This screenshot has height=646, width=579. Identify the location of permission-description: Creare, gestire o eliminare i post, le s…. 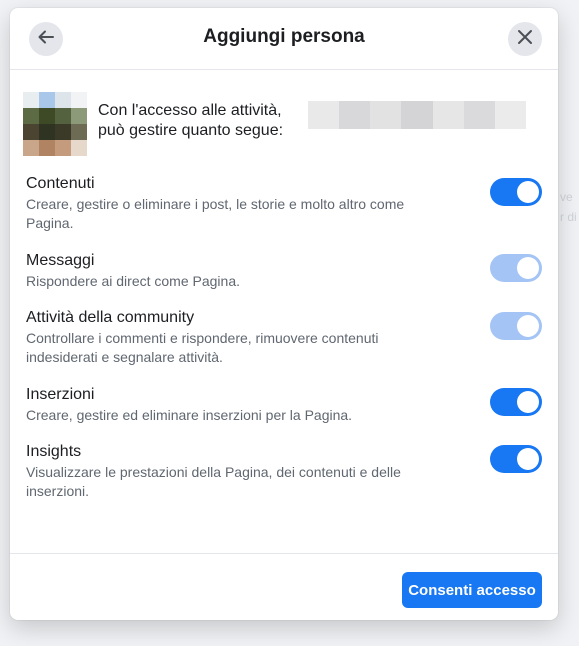
(215, 213).